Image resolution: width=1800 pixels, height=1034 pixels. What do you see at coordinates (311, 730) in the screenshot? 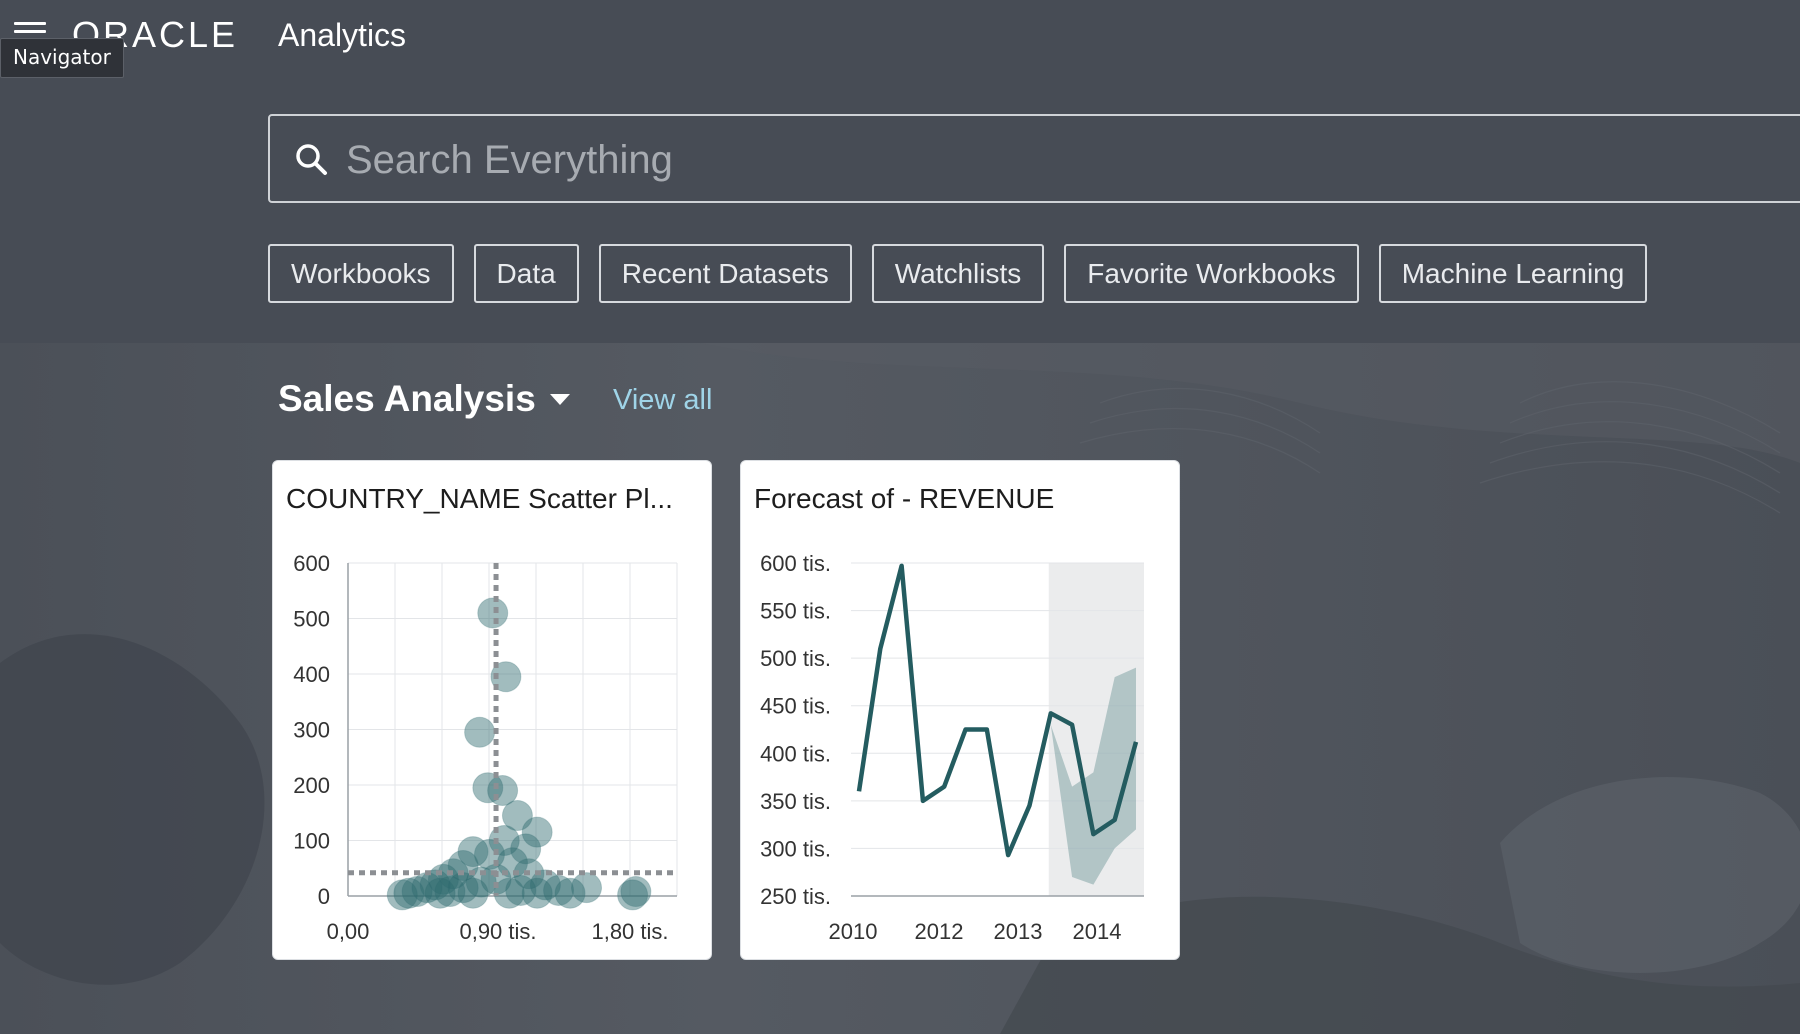
I see `y-tick-label: 300` at bounding box center [311, 730].